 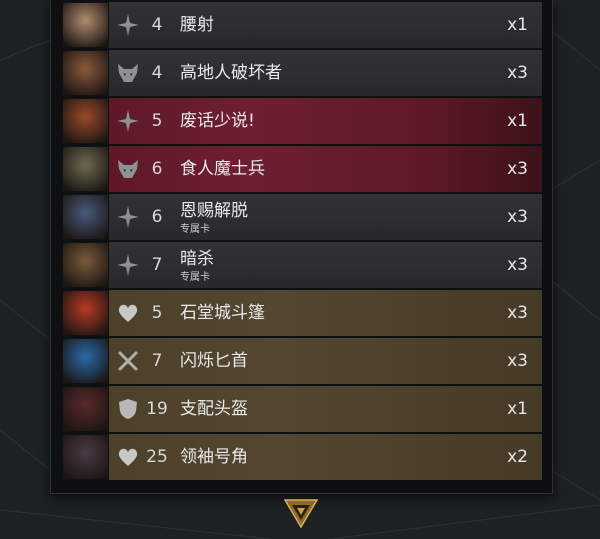 What do you see at coordinates (157, 409) in the screenshot?
I see `card-cost: 19` at bounding box center [157, 409].